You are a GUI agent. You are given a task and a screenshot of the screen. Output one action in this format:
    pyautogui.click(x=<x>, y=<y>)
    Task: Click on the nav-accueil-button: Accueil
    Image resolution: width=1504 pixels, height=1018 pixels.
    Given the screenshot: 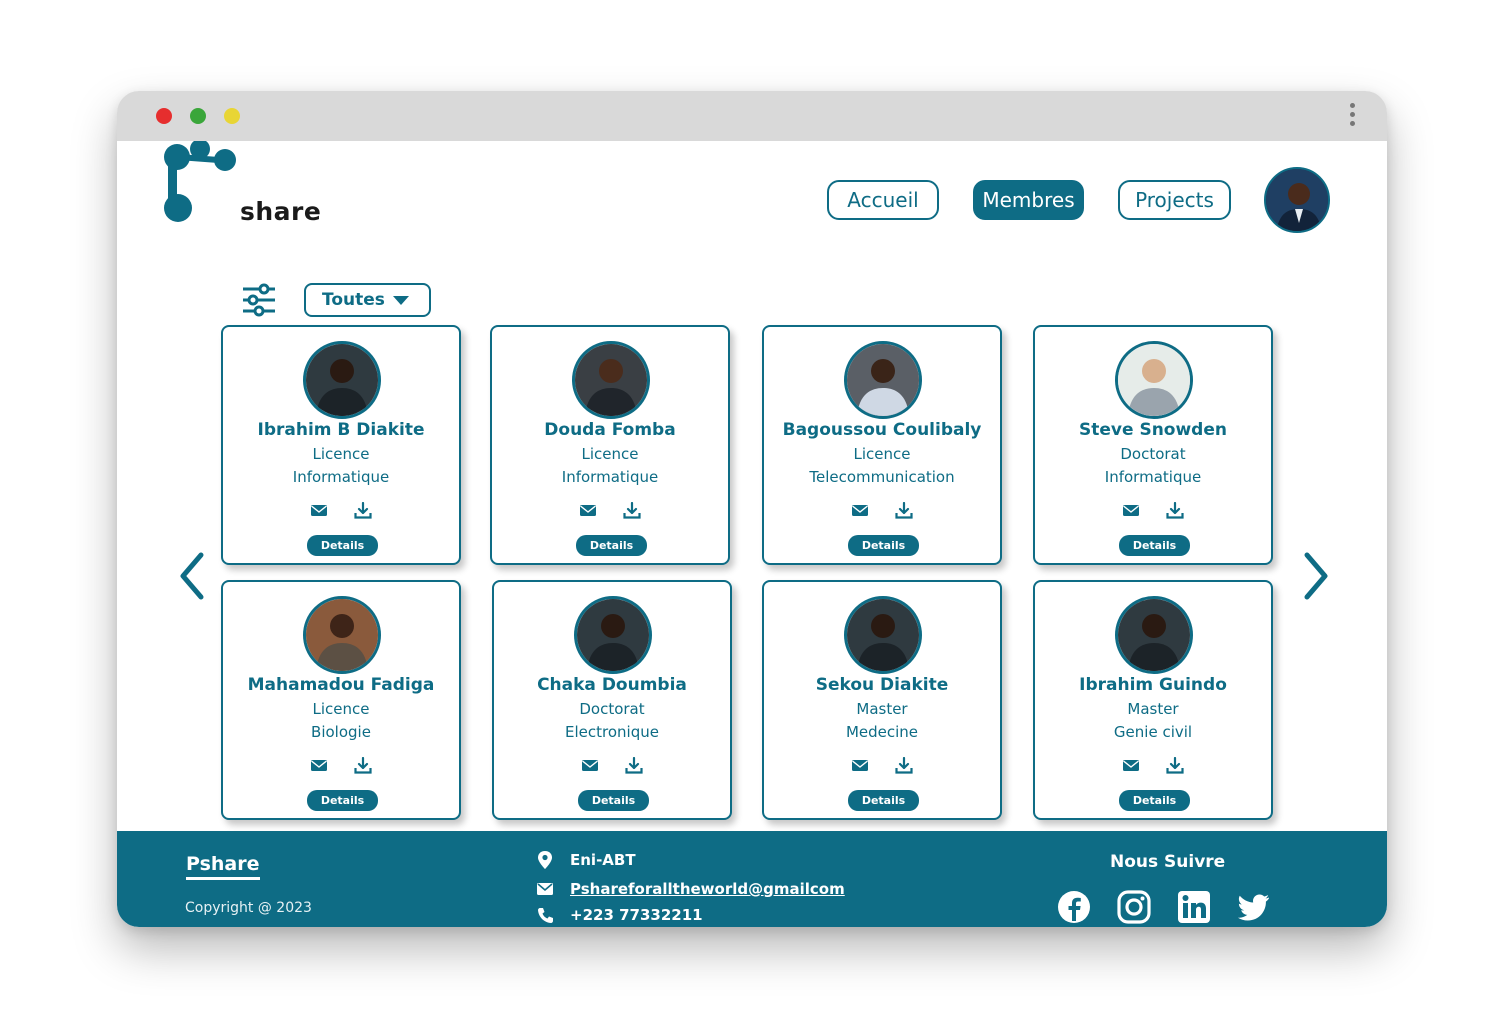 What is the action you would take?
    pyautogui.click(x=883, y=200)
    